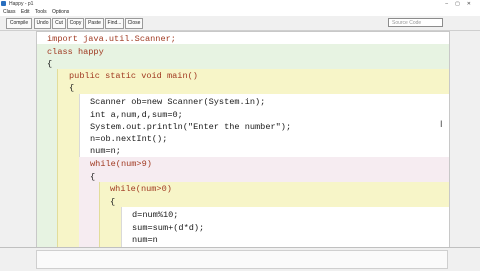 The height and width of the screenshot is (271, 480). What do you see at coordinates (240, 12) in the screenshot?
I see `menu-bar: Class Edit Tools Options` at bounding box center [240, 12].